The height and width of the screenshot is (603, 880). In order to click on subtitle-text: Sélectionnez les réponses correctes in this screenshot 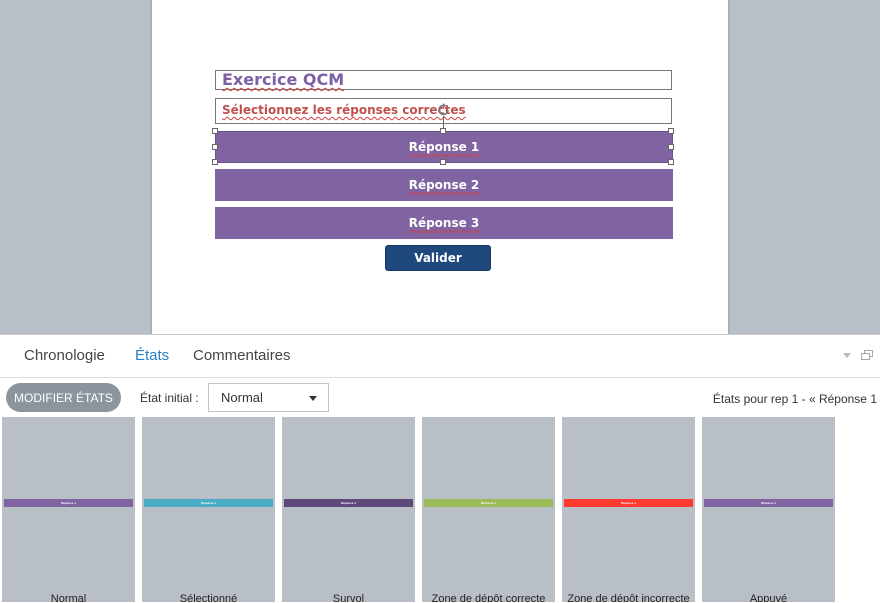, I will do `click(344, 110)`.